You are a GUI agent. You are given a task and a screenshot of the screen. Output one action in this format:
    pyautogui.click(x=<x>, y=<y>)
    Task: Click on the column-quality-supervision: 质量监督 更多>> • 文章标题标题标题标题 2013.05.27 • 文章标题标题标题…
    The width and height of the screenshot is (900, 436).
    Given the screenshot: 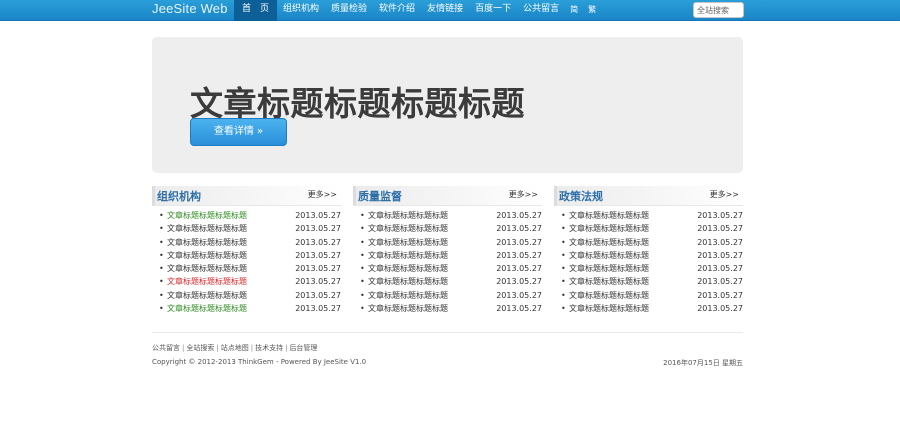 What is the action you would take?
    pyautogui.click(x=447, y=251)
    